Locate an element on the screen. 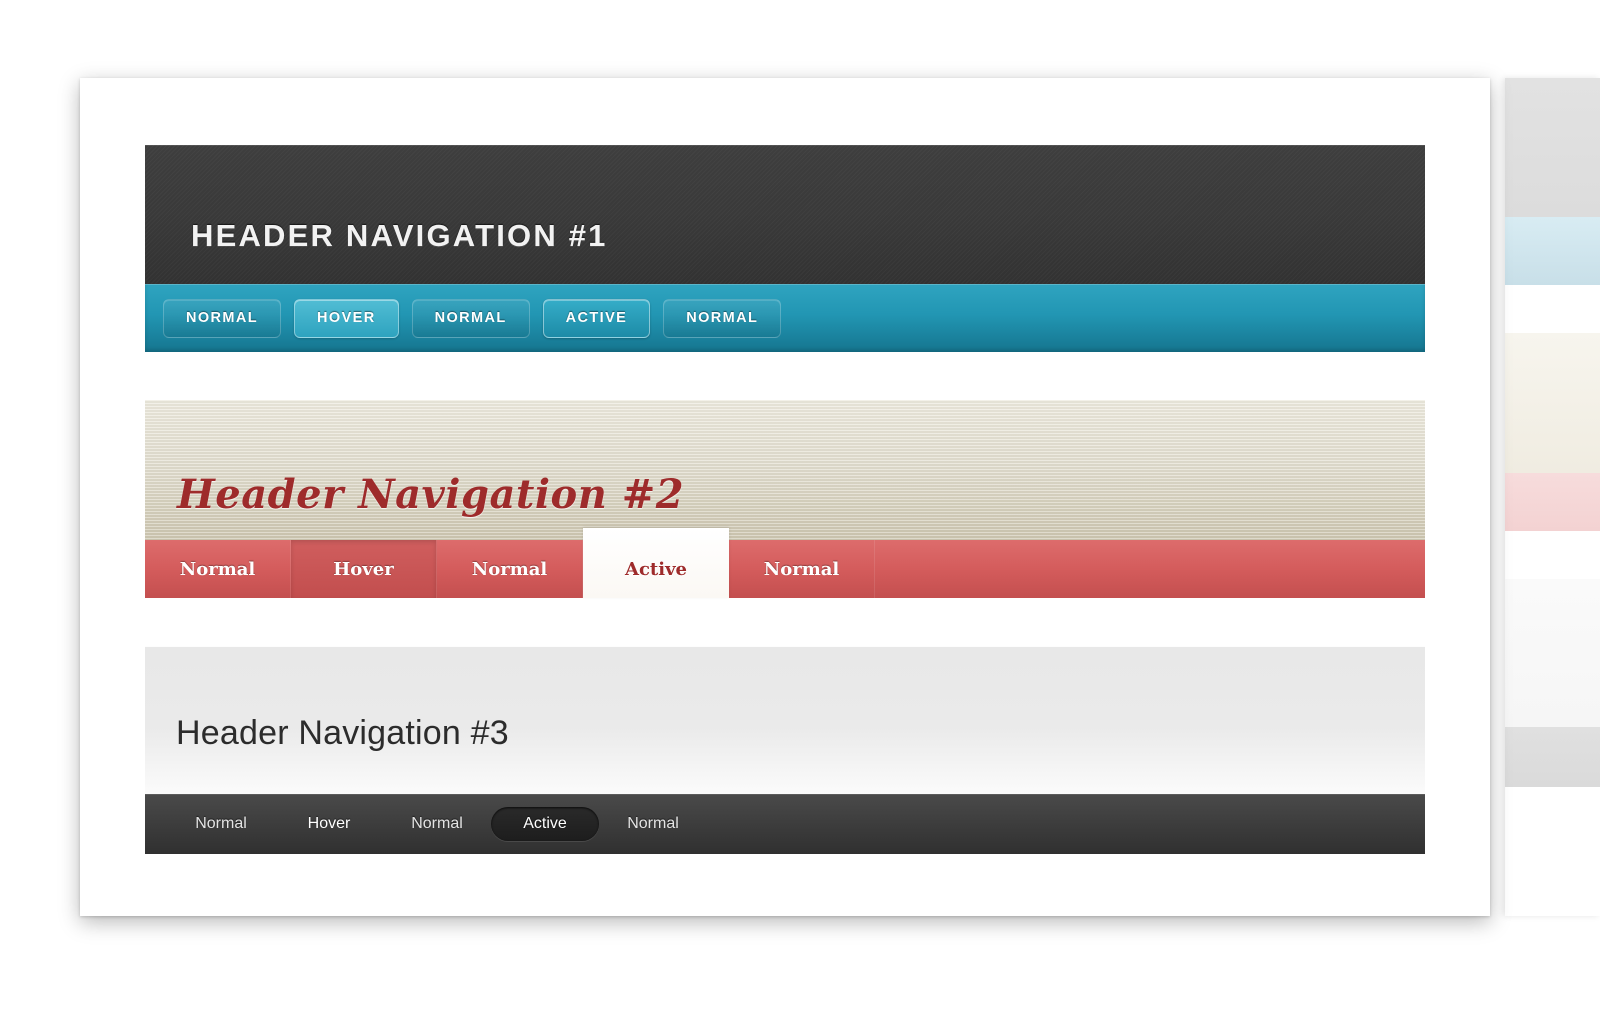 The width and height of the screenshot is (1600, 1012). nav3-item-normal-1: Normal is located at coordinates (221, 824).